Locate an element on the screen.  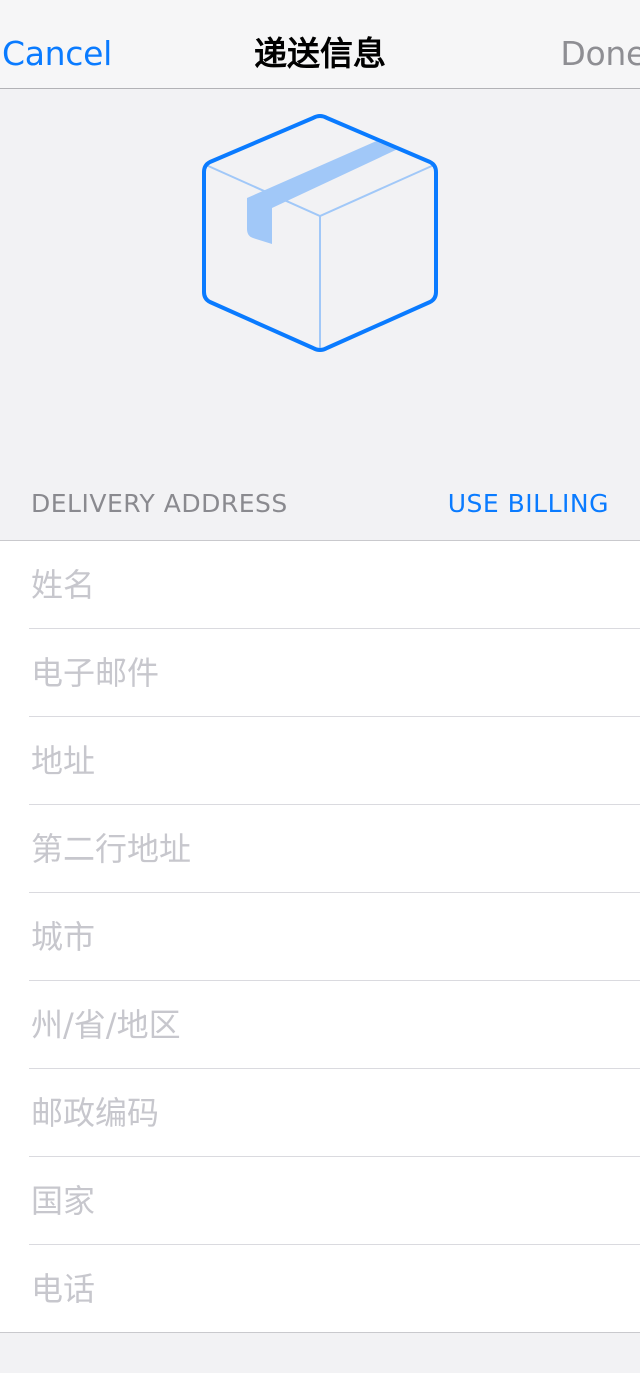
city-field-row is located at coordinates (334, 937).